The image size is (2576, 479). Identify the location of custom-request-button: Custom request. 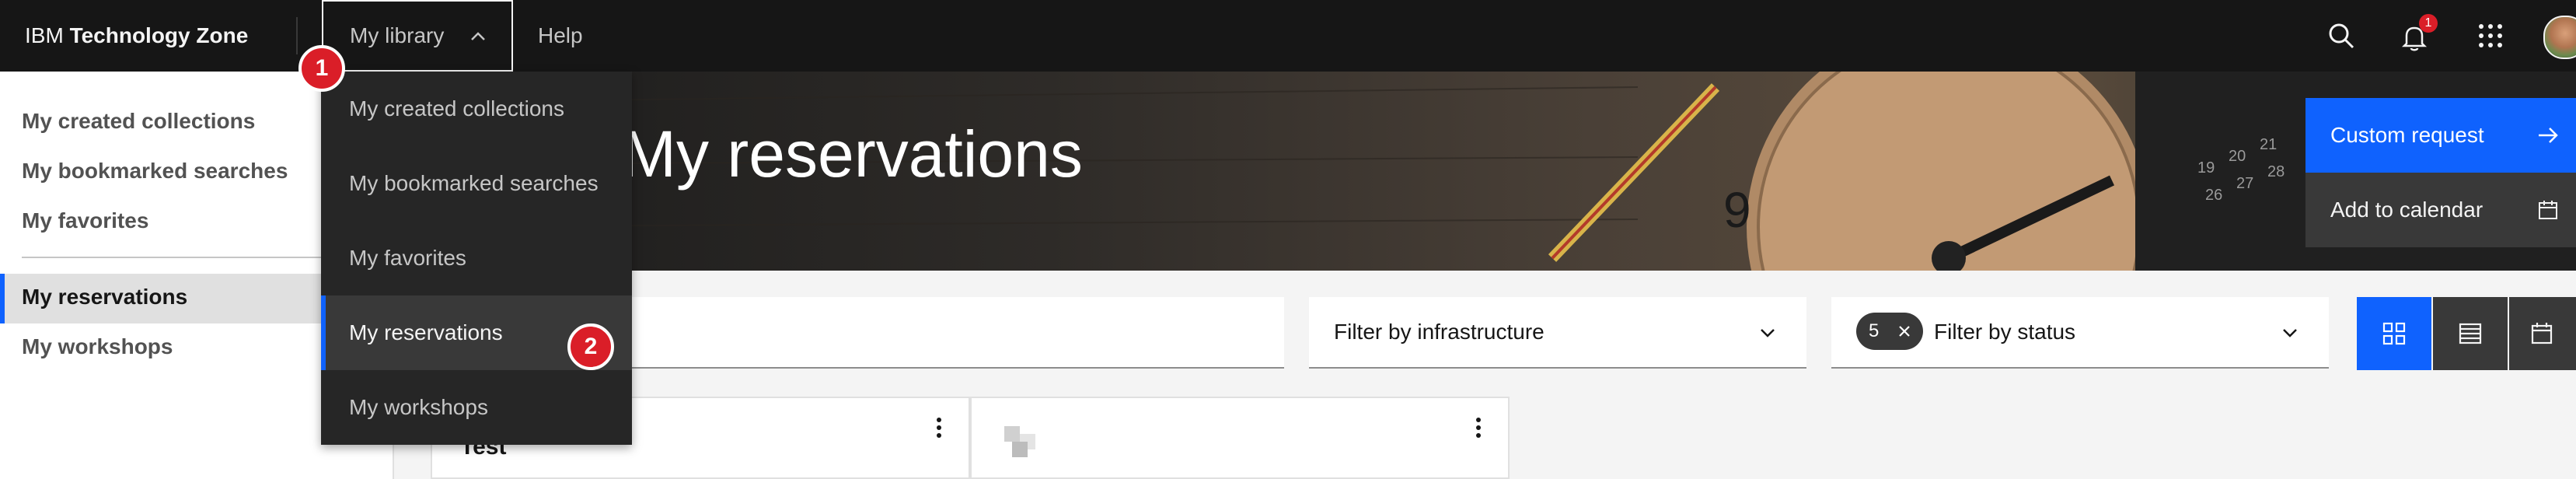
(2441, 135).